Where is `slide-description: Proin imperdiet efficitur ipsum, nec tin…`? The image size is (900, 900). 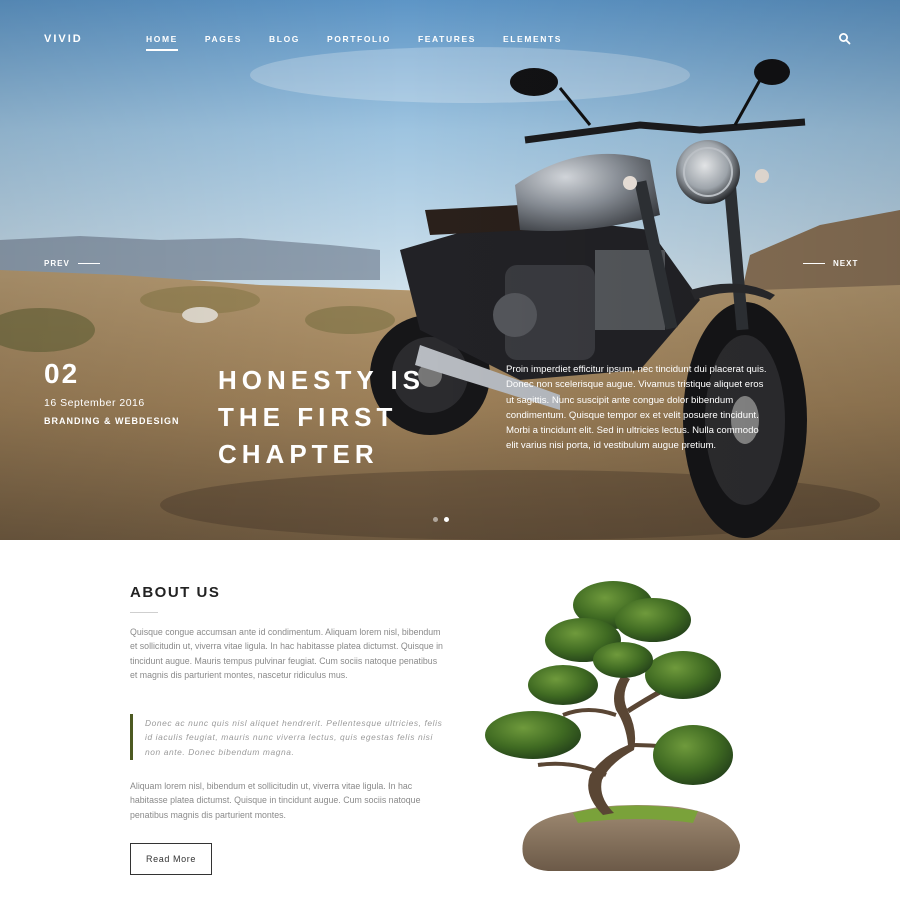
slide-description: Proin imperdiet efficitur ipsum, nec tin… is located at coordinates (636, 408).